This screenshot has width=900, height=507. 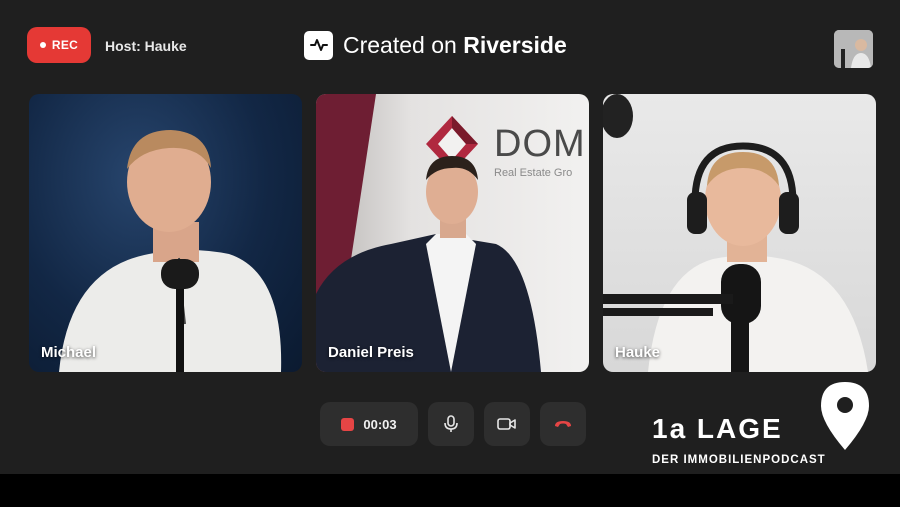 I want to click on recording-timer: 00:03, so click(x=380, y=424).